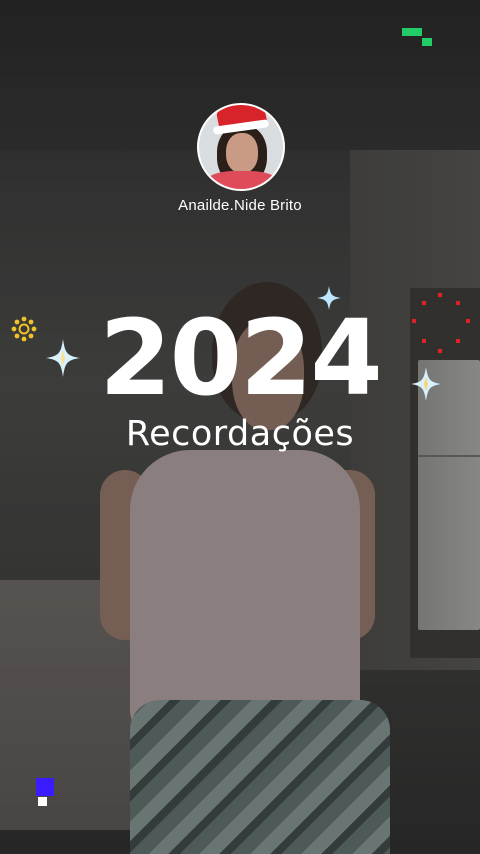  I want to click on avatar-shirt, so click(242, 180).